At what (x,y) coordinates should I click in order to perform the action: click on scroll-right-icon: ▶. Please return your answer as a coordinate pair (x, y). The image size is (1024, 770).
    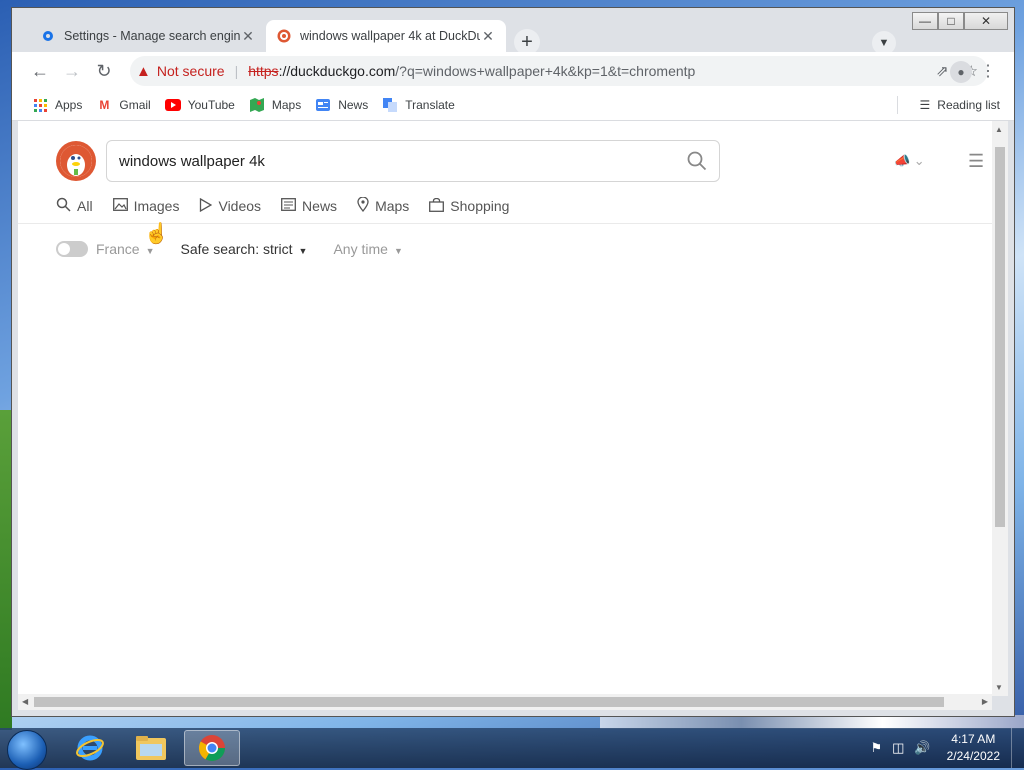
    Looking at the image, I should click on (985, 701).